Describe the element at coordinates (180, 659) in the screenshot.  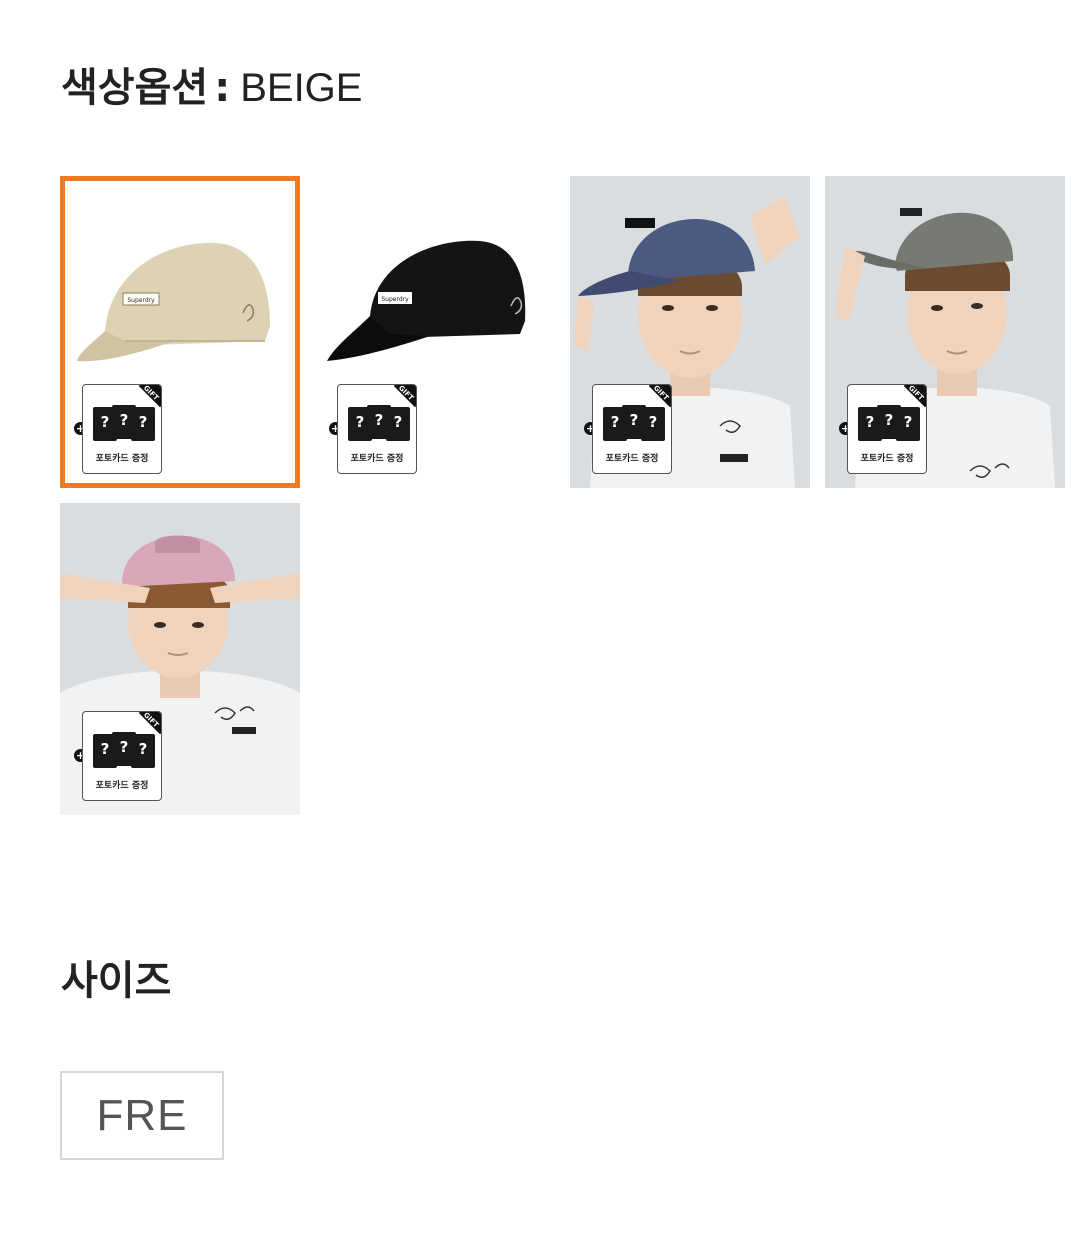
I see `color-swatch-pink: + GIFT ? ? ? 포토카드 증정` at that location.